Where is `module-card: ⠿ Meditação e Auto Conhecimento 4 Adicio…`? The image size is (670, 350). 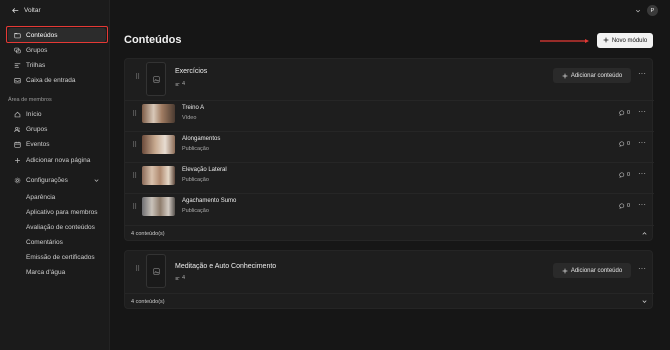 module-card: ⠿ Meditação e Auto Conhecimento 4 Adicio… is located at coordinates (389, 279).